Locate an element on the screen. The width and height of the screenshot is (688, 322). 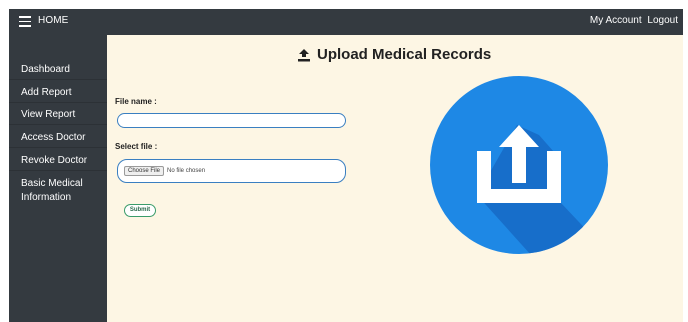
page-title: Upload Medical Records is located at coordinates (394, 54).